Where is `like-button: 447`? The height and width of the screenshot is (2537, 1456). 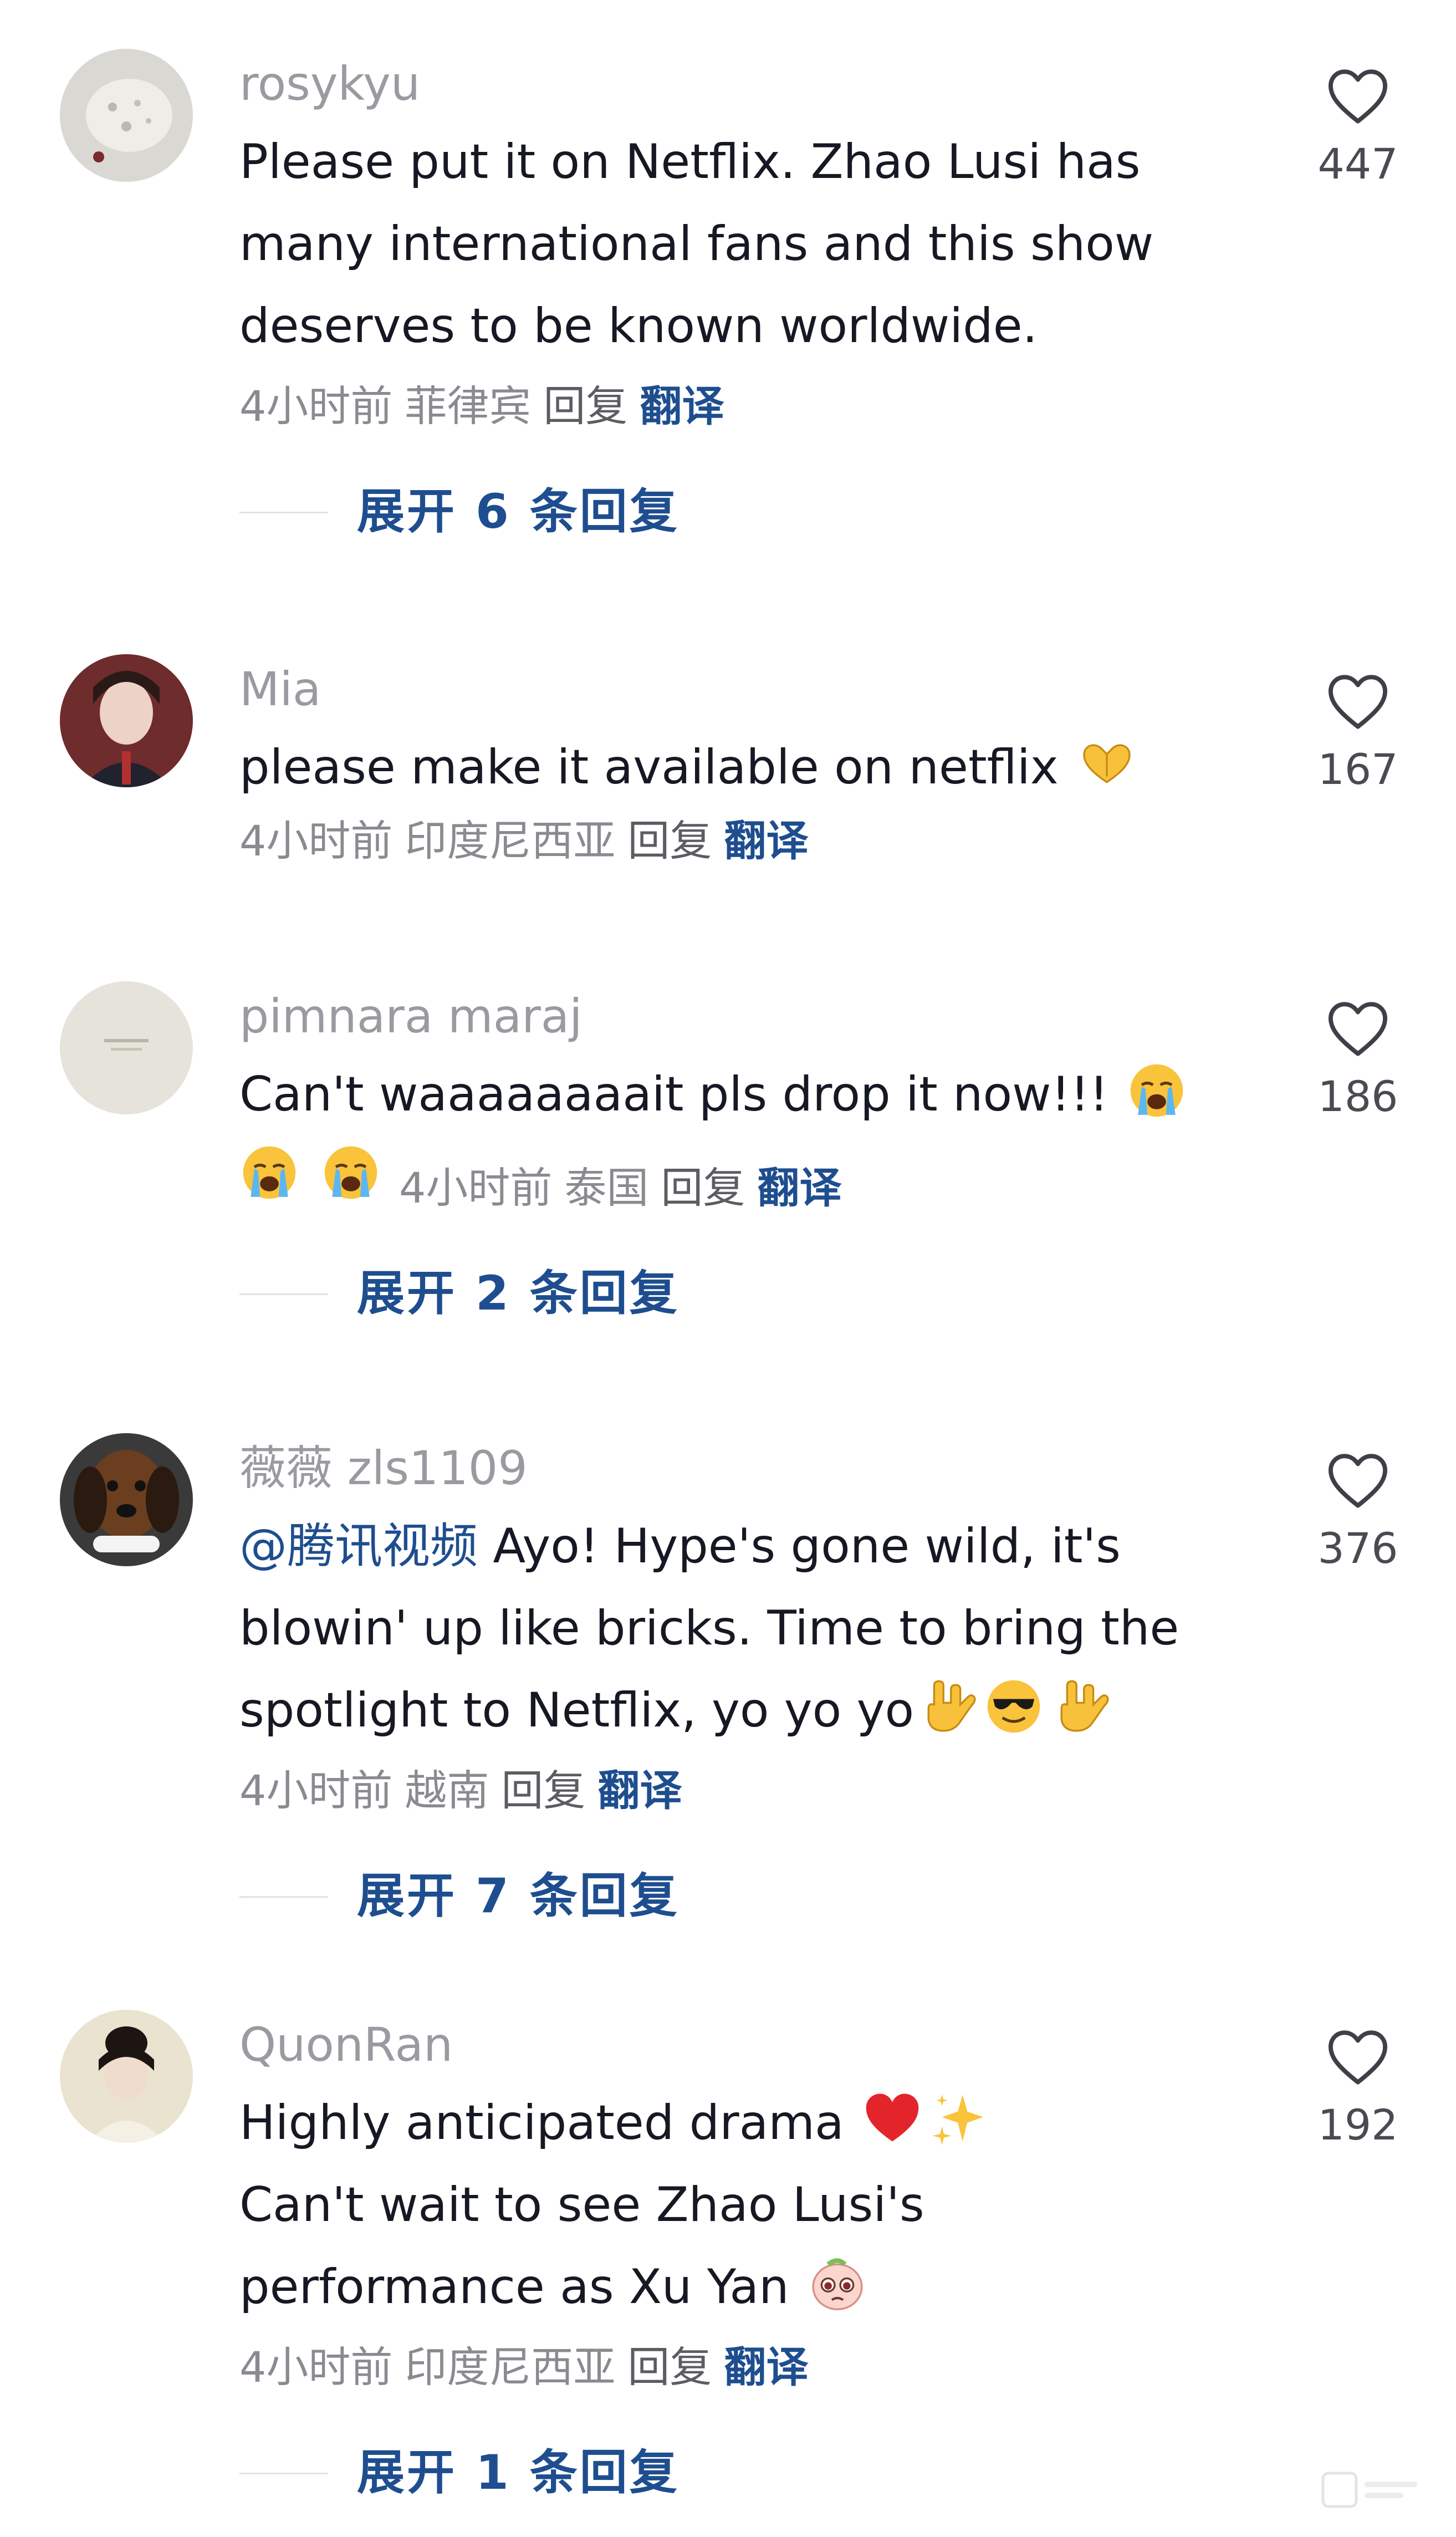
like-button: 447 is located at coordinates (1357, 128).